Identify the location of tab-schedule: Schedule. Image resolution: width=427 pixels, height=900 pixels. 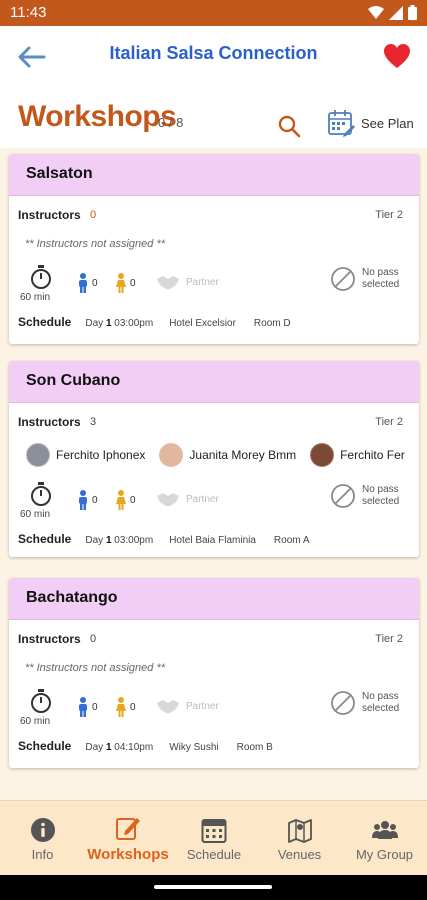
(214, 838).